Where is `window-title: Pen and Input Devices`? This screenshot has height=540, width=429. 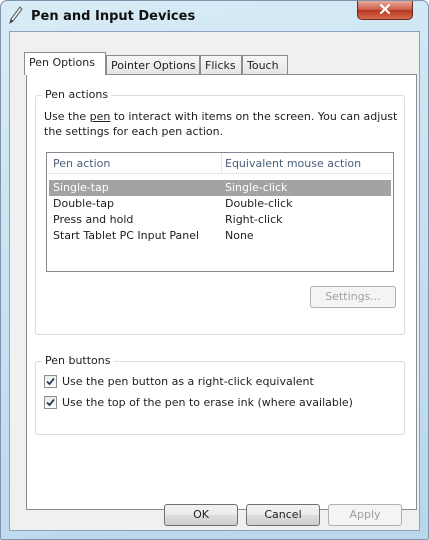 window-title: Pen and Input Devices is located at coordinates (113, 16).